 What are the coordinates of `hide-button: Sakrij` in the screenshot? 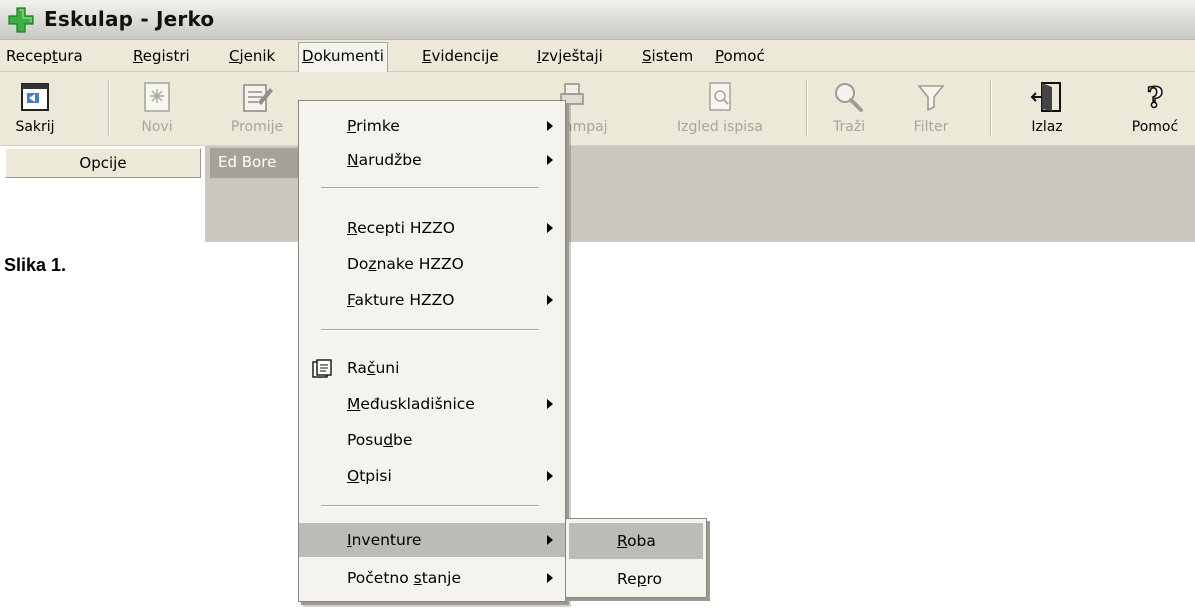 It's located at (35, 108).